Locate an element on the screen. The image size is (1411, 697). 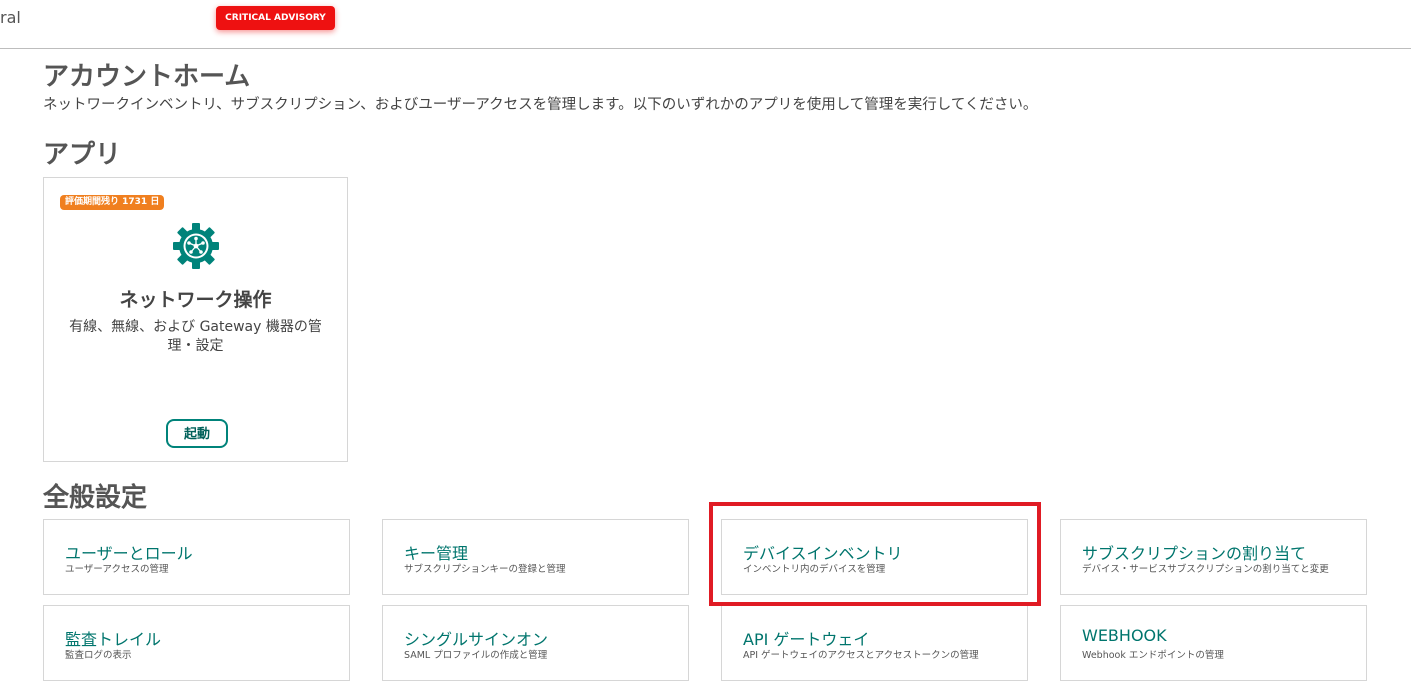
audit-trail-card: 監査トレイル 監査ログの表示 is located at coordinates (196, 643).